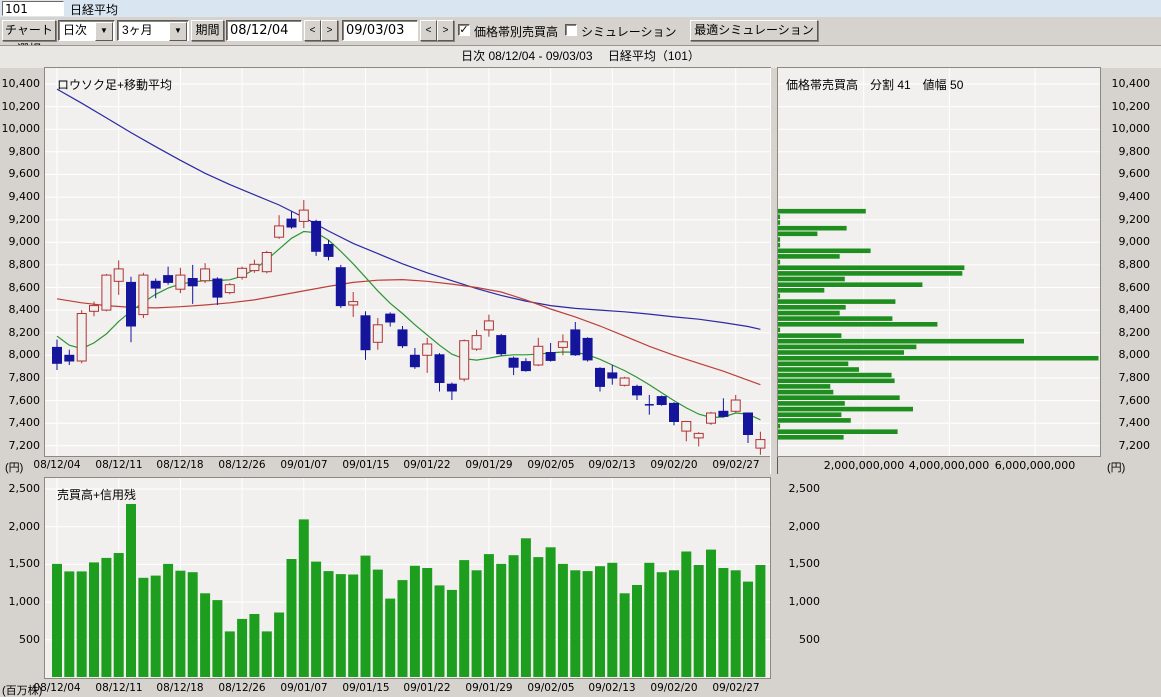  Describe the element at coordinates (1134, 264) in the screenshot. I see `price-axis-label-right: 8,800` at that location.